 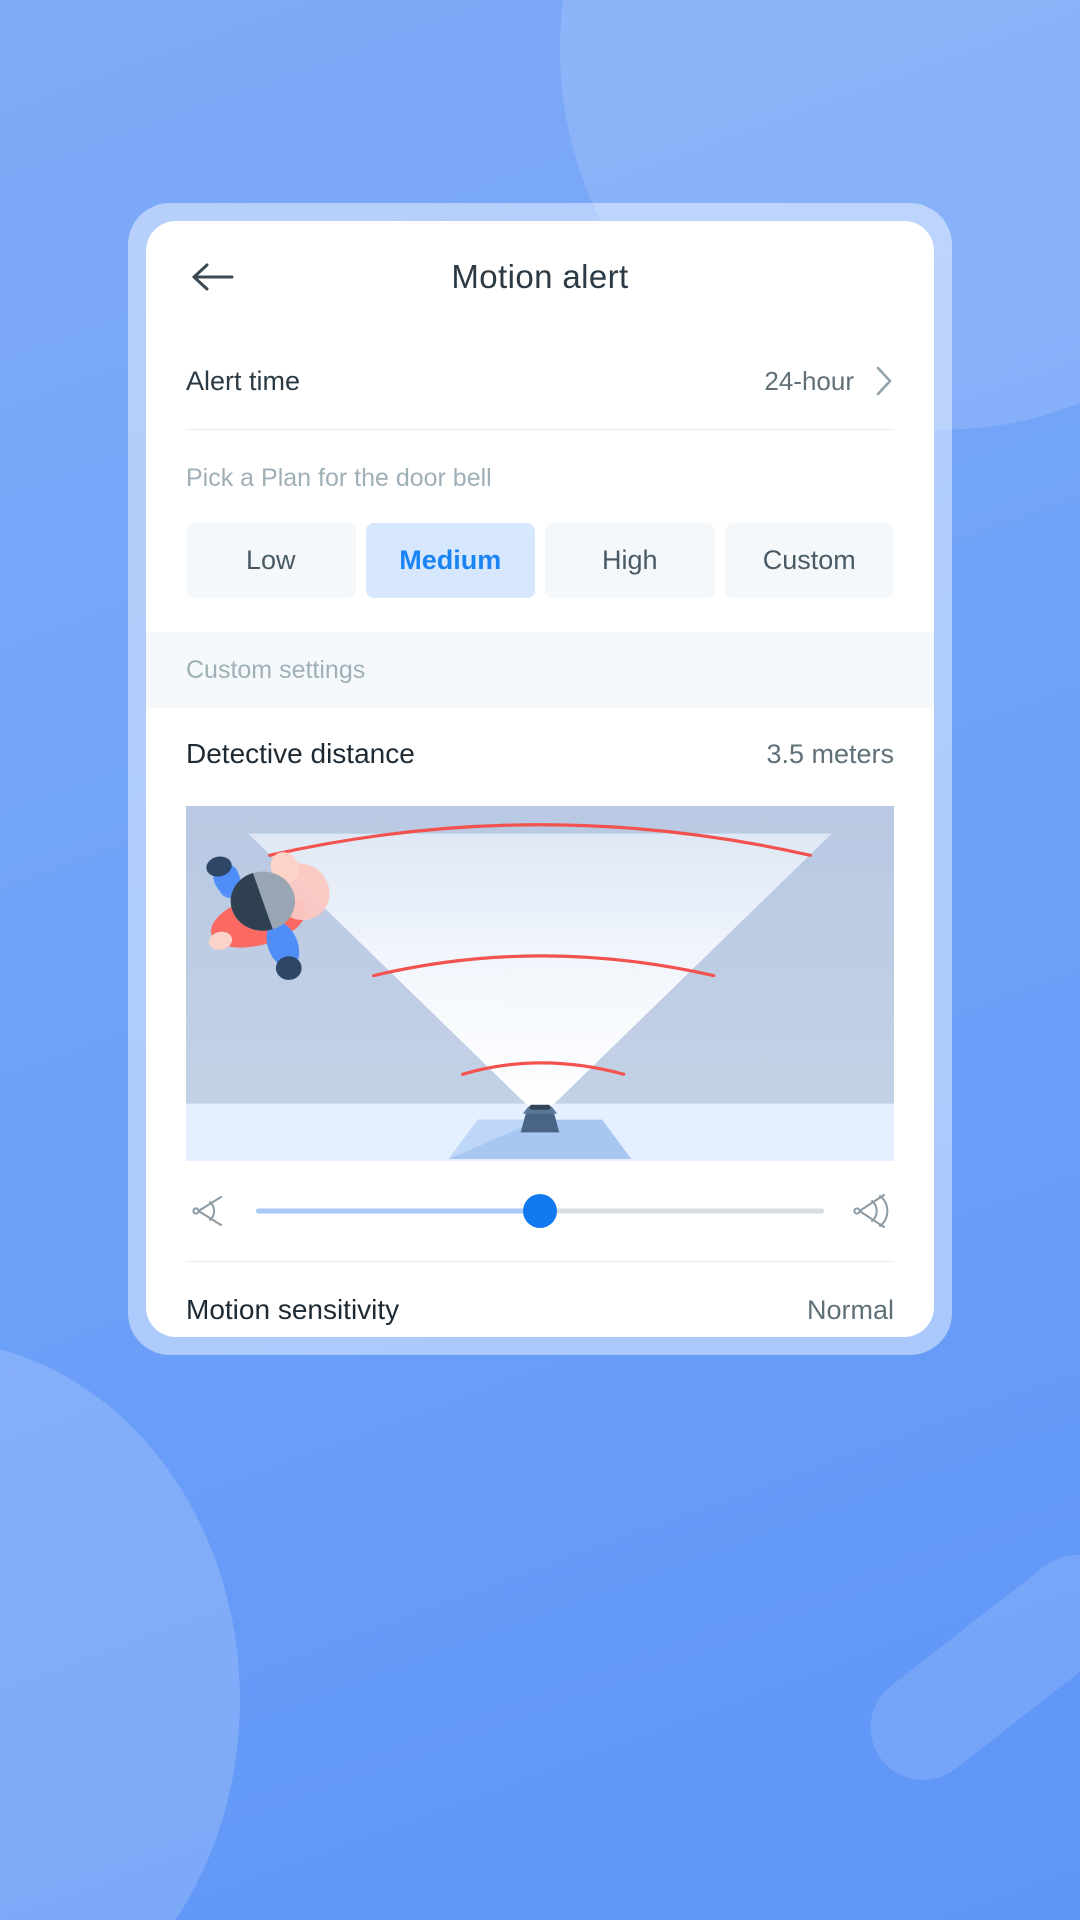 I want to click on slider-track-fill, so click(x=398, y=1211).